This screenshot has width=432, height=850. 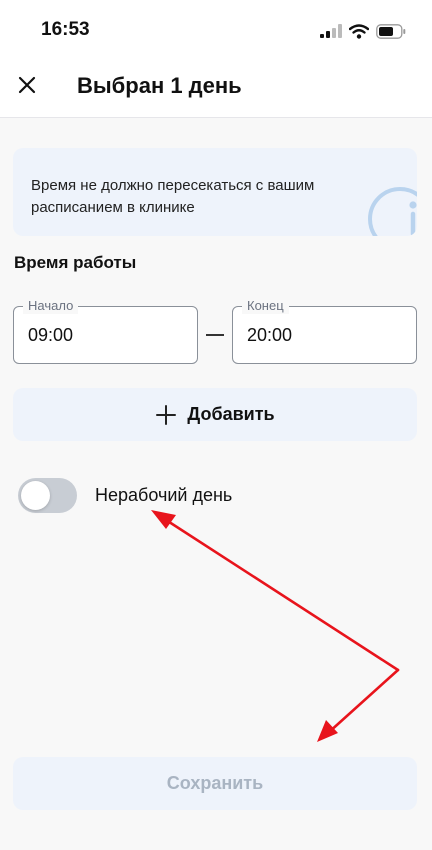 I want to click on top-bar: 16:53 Выбран 1 день, so click(x=216, y=59).